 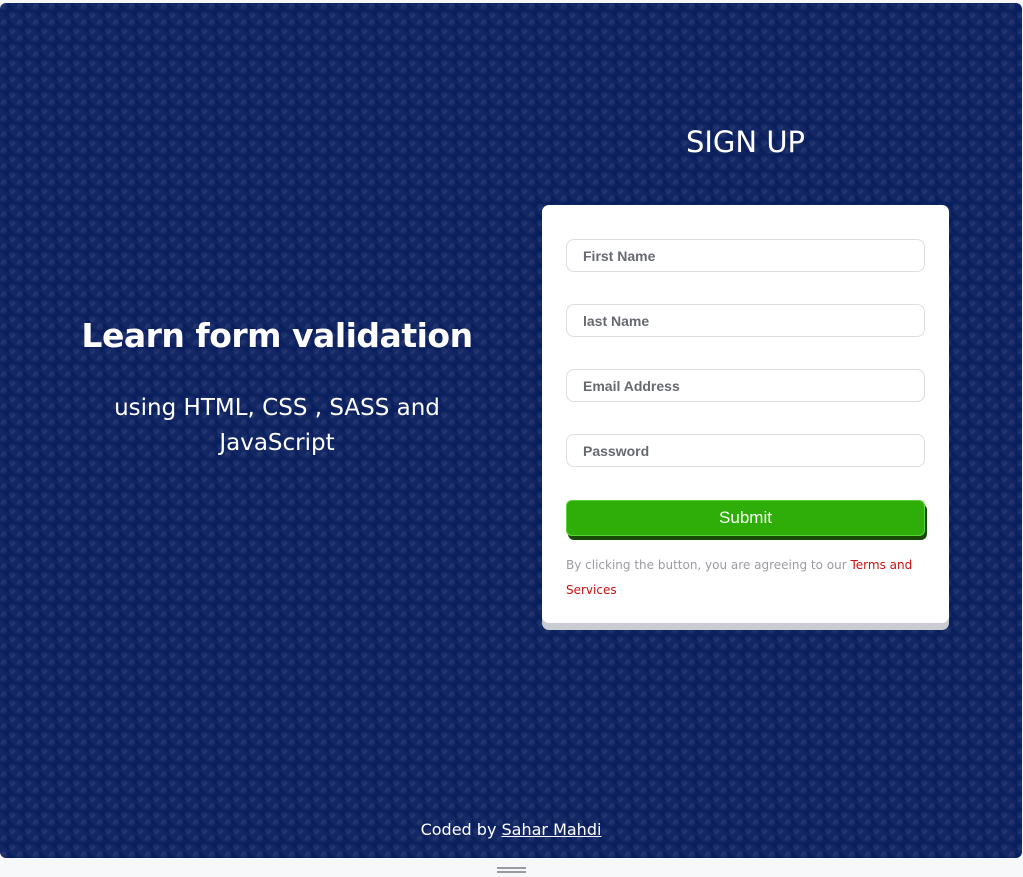 I want to click on password-input, so click(x=745, y=450).